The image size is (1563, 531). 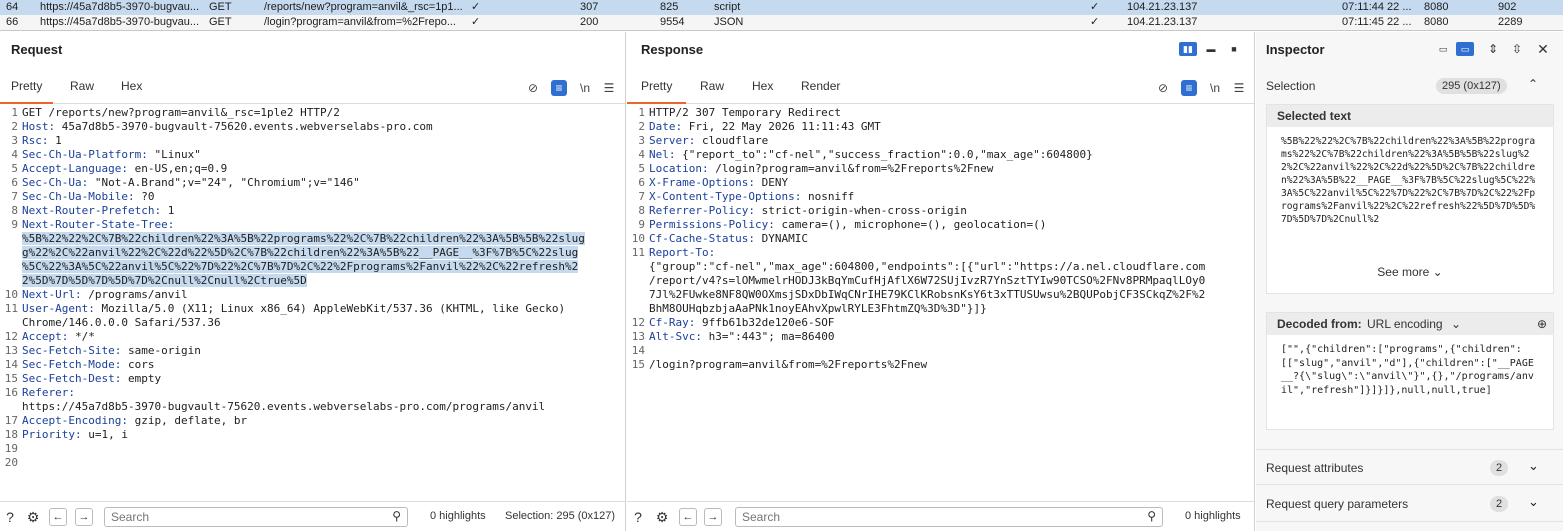 What do you see at coordinates (1234, 49) in the screenshot?
I see `single-view-icon: ■` at bounding box center [1234, 49].